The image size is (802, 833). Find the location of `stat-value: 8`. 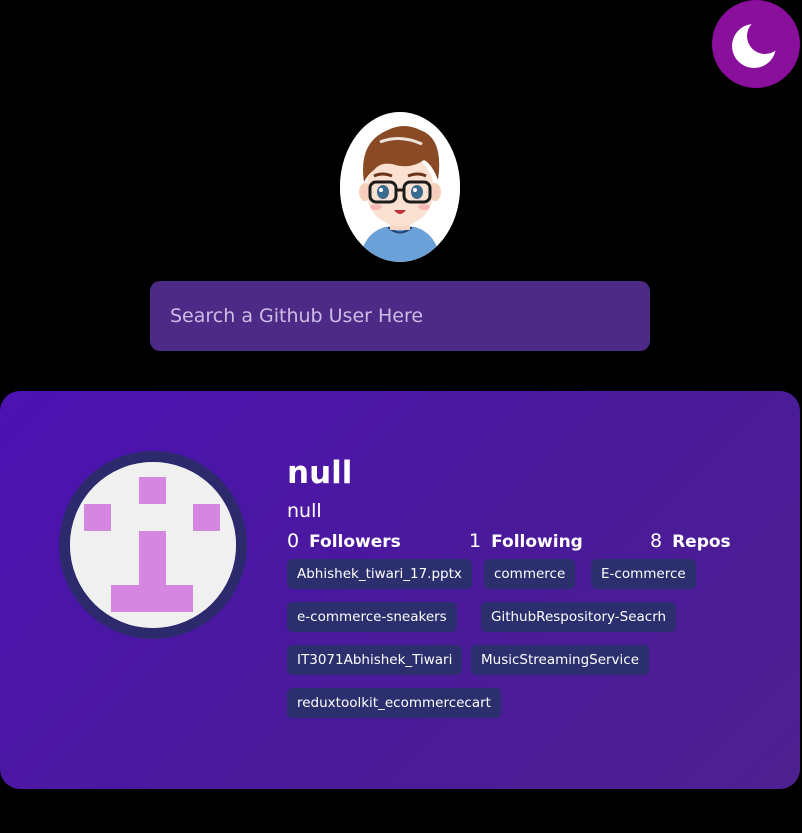

stat-value: 8 is located at coordinates (656, 541).